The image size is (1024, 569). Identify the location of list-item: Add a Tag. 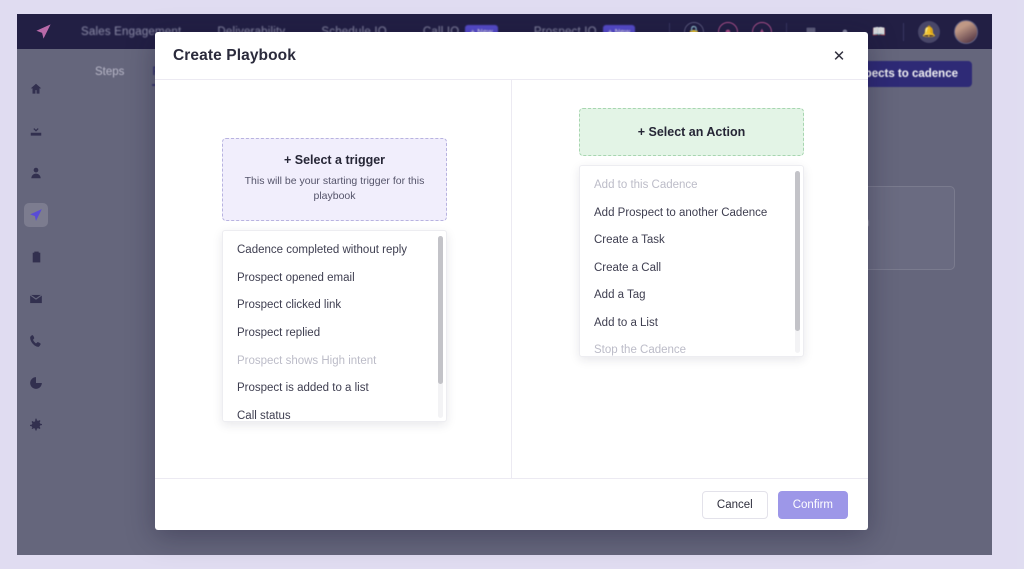
(686, 296).